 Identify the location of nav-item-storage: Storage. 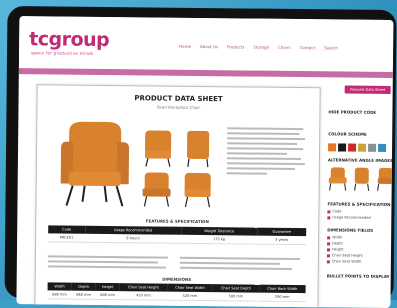
(261, 47).